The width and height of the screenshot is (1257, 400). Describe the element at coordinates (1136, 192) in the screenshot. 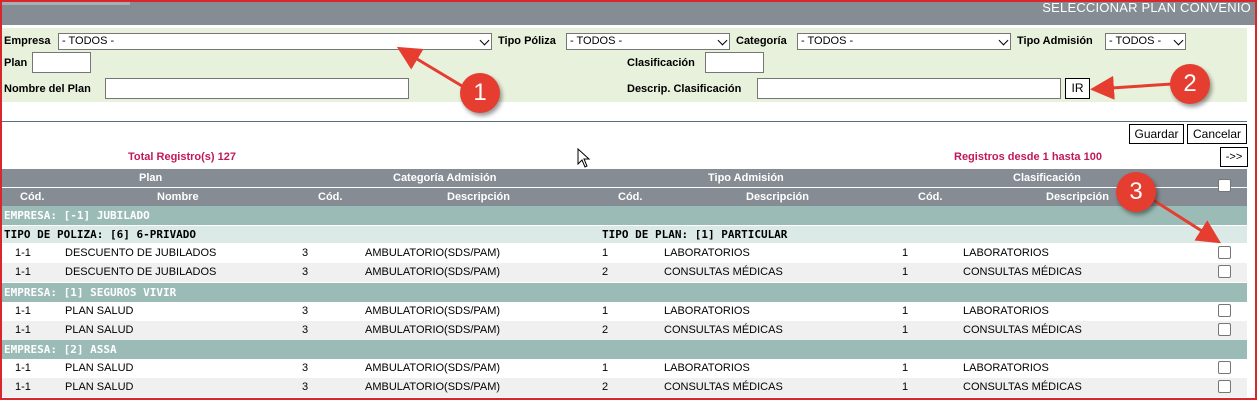

I see `annotation-badge-3: 3` at that location.